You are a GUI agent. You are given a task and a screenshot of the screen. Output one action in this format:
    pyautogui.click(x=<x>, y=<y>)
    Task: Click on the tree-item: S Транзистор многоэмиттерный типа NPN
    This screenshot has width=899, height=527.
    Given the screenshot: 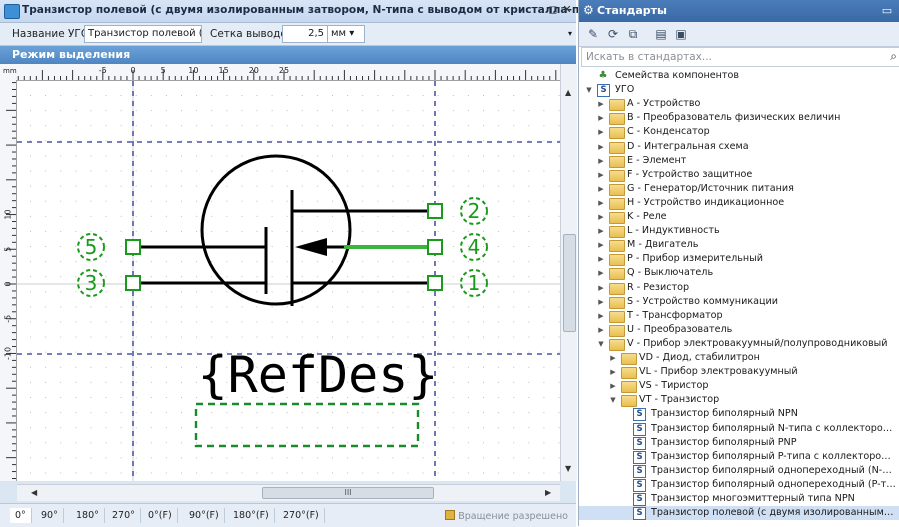 What is the action you would take?
    pyautogui.click(x=739, y=499)
    